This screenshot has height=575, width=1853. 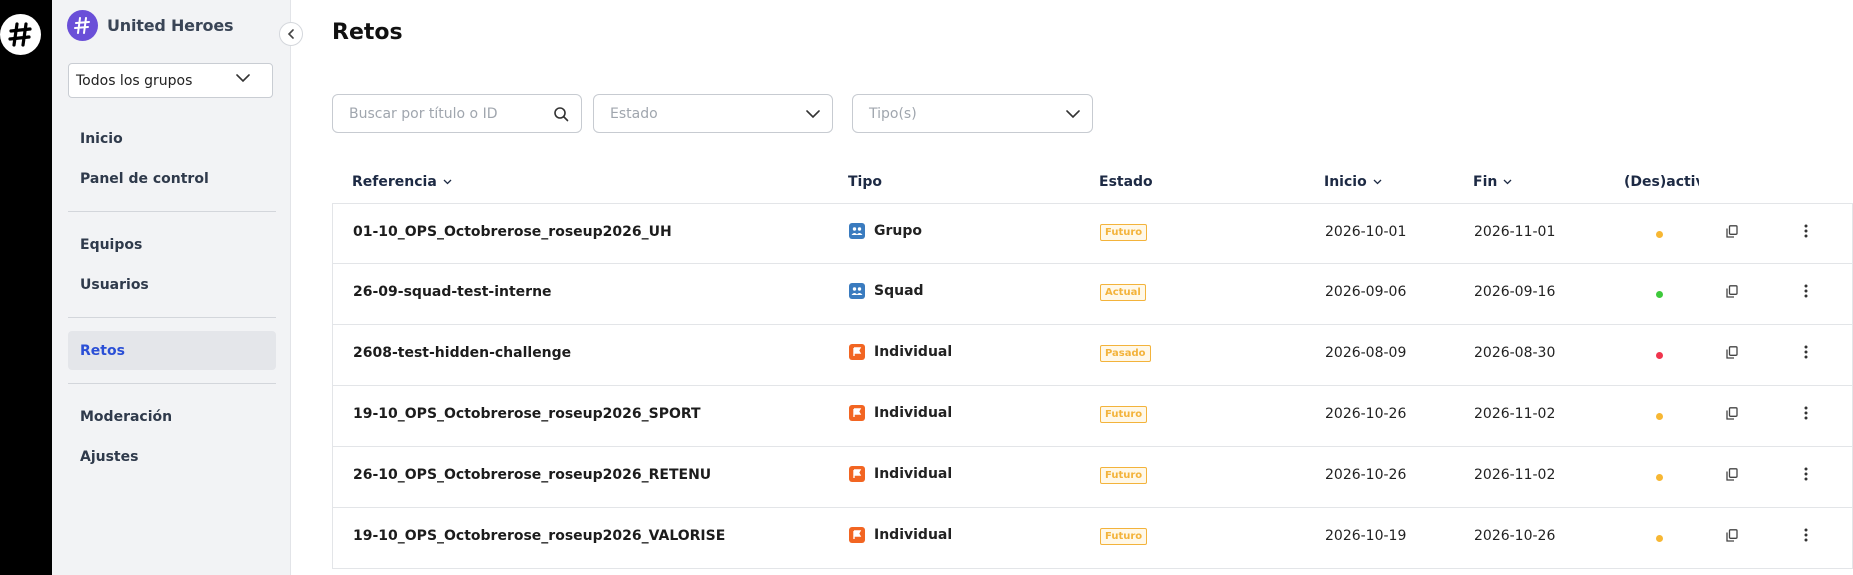 What do you see at coordinates (367, 32) in the screenshot?
I see `page-title: Retos` at bounding box center [367, 32].